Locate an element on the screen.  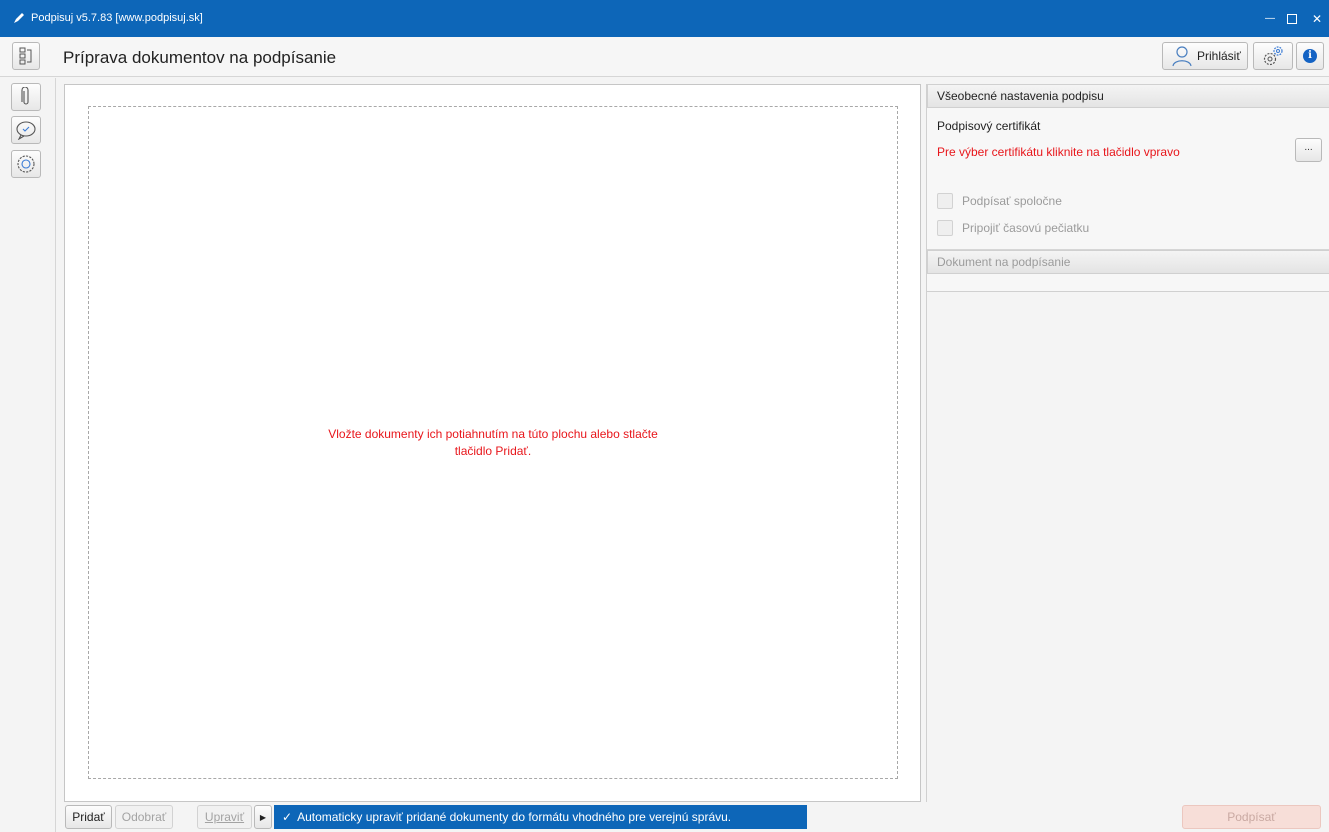
certificate-label: Podpisový certifikát is located at coordinates (989, 126).